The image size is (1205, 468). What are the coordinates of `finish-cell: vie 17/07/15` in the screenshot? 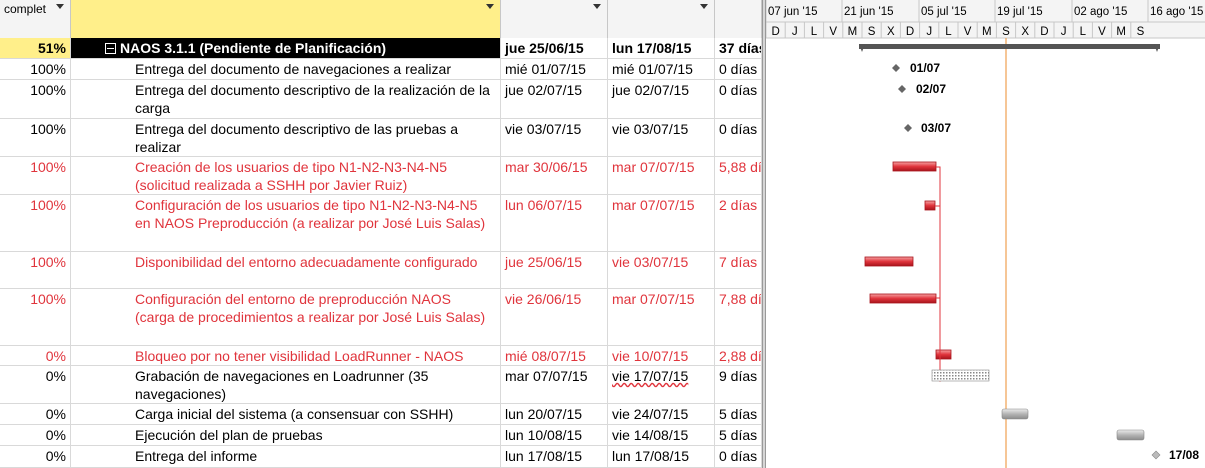 It's located at (661, 384).